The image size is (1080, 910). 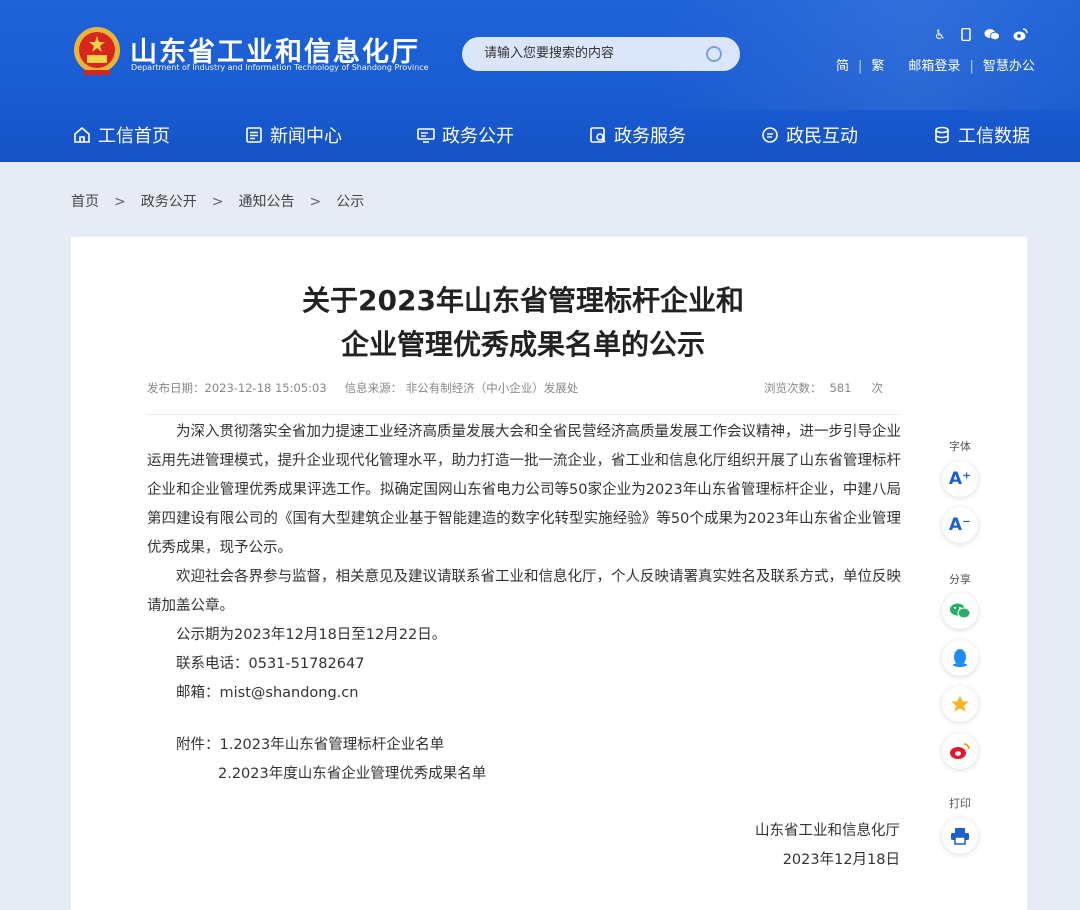 I want to click on breadcrumb: 首页 > 政务公开 > 通知公告 > 公示, so click(x=217, y=201).